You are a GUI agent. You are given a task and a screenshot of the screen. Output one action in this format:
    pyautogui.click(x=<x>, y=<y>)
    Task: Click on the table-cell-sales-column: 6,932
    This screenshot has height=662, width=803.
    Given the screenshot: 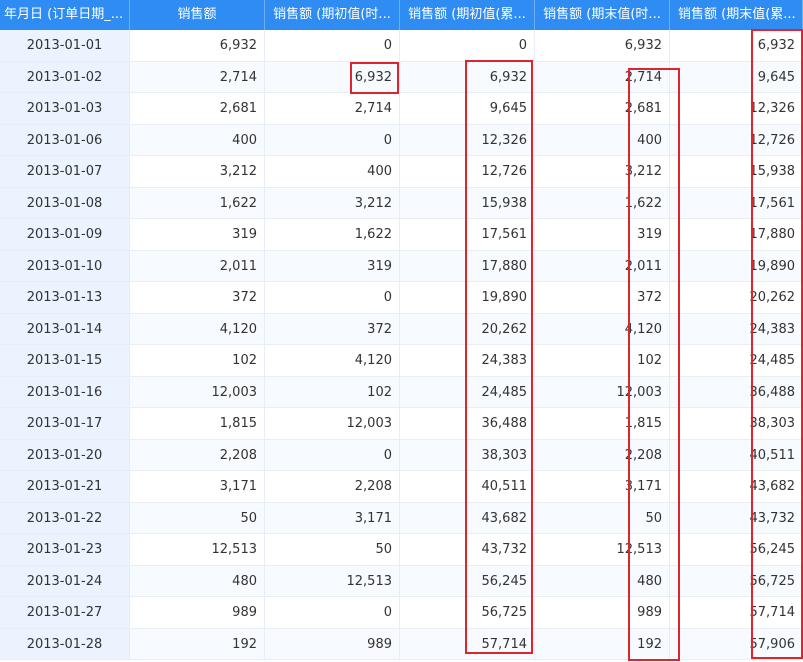 What is the action you would take?
    pyautogui.click(x=197, y=46)
    